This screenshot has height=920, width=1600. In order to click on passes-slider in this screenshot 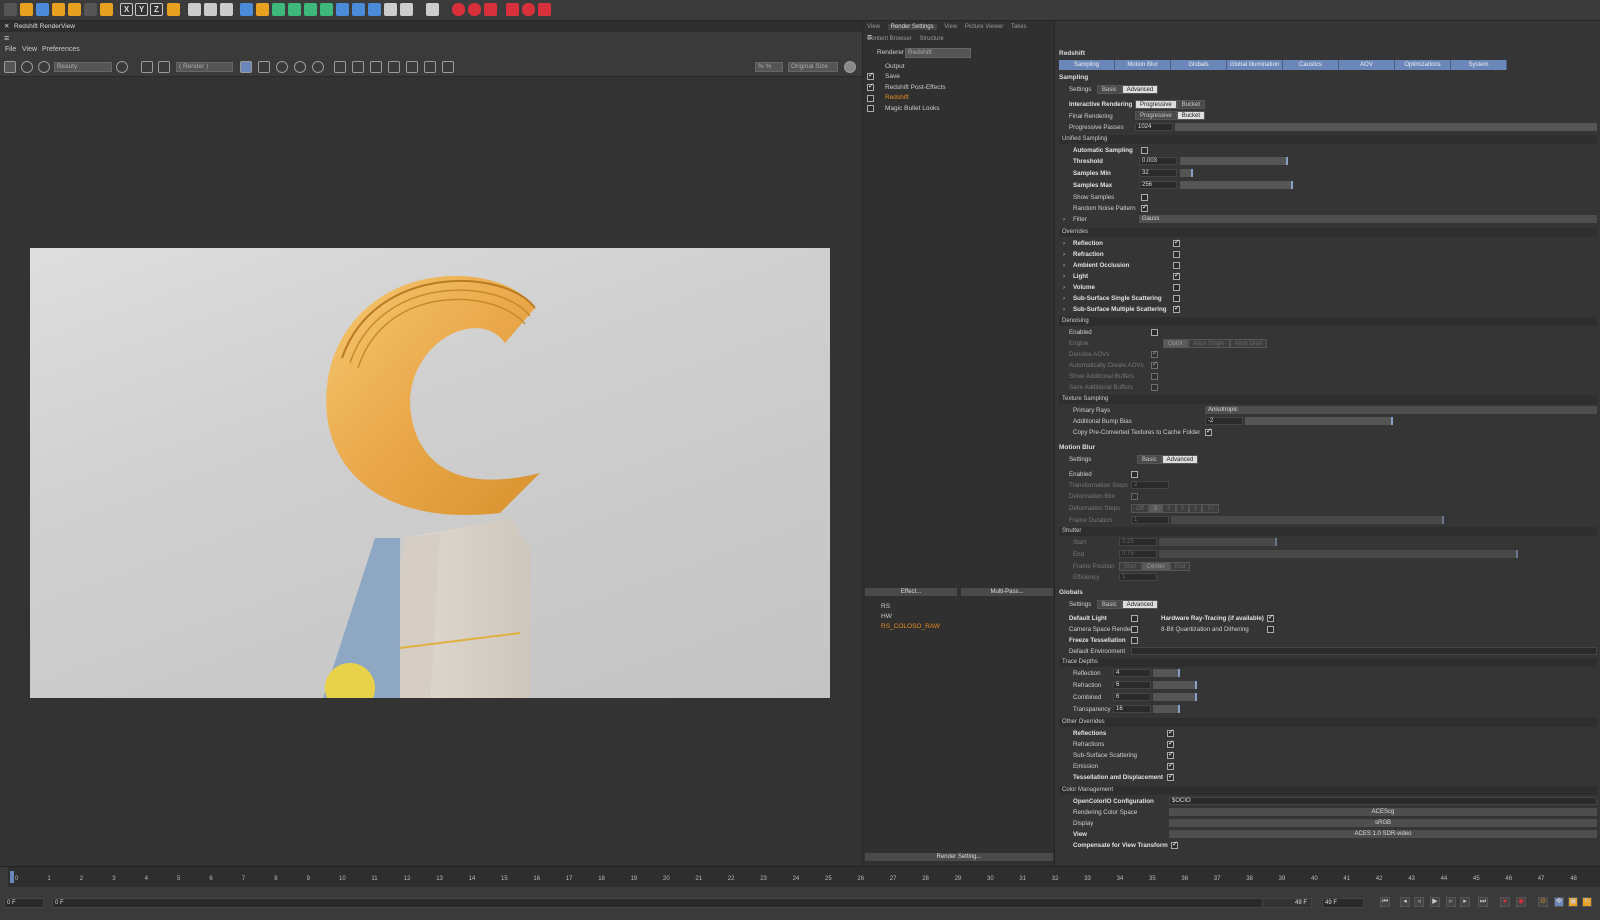, I will do `click(1386, 127)`.